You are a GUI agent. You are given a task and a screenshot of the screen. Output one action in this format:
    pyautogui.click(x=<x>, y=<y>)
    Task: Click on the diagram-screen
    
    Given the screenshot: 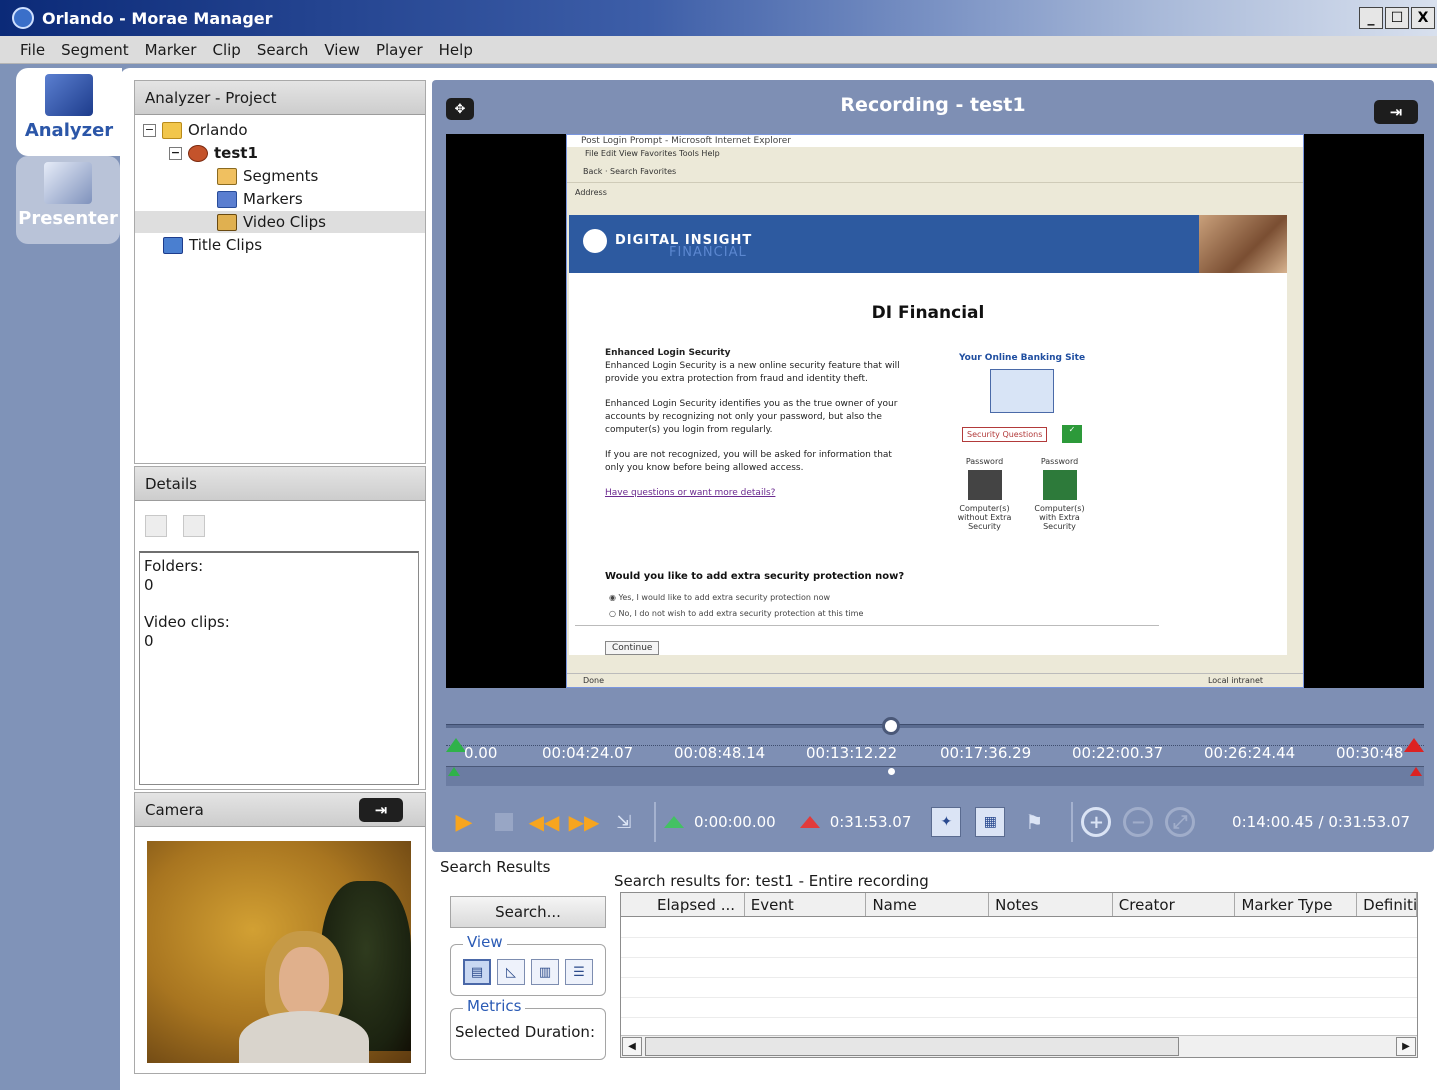 What is the action you would take?
    pyautogui.click(x=1022, y=391)
    